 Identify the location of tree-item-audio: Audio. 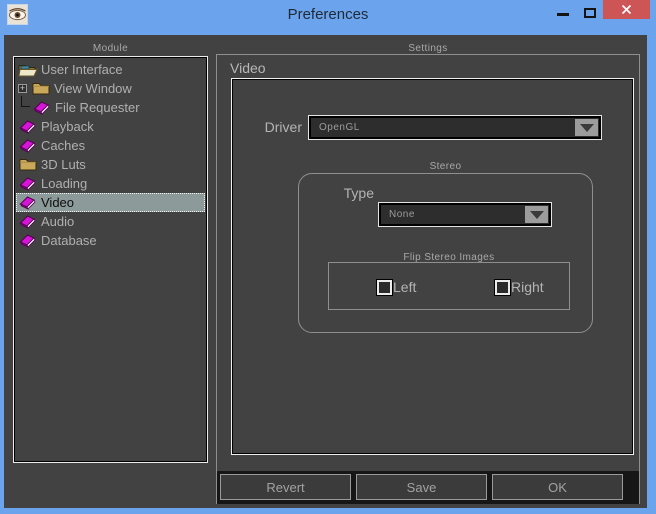
(110, 221).